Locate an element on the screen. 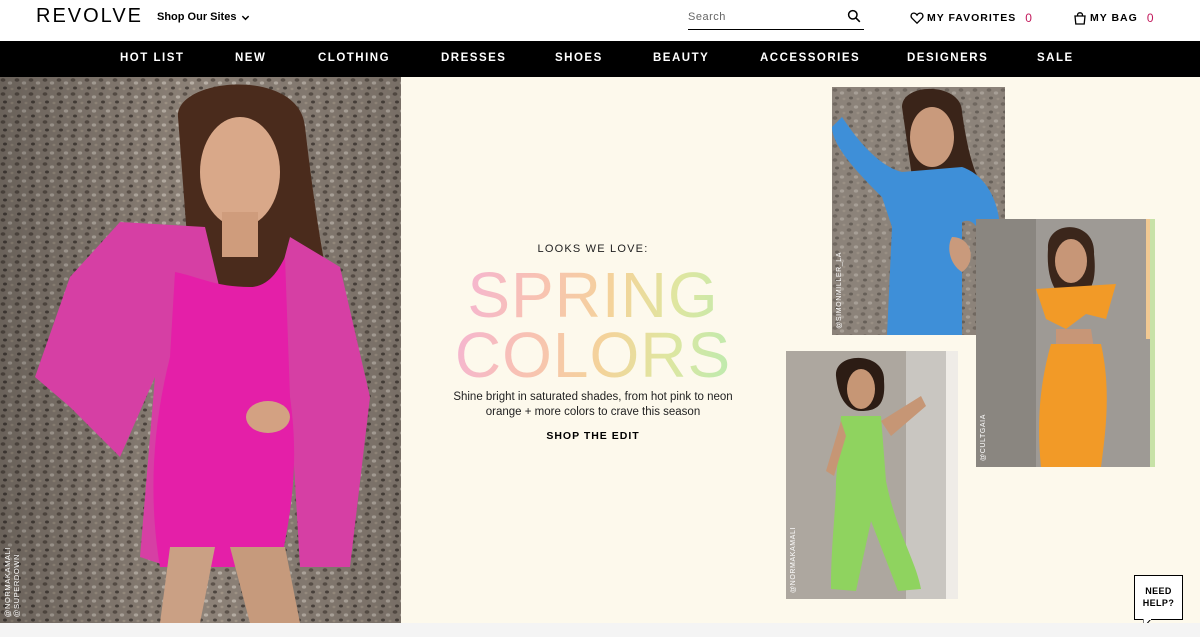 The height and width of the screenshot is (637, 1200). search-icon is located at coordinates (854, 16).